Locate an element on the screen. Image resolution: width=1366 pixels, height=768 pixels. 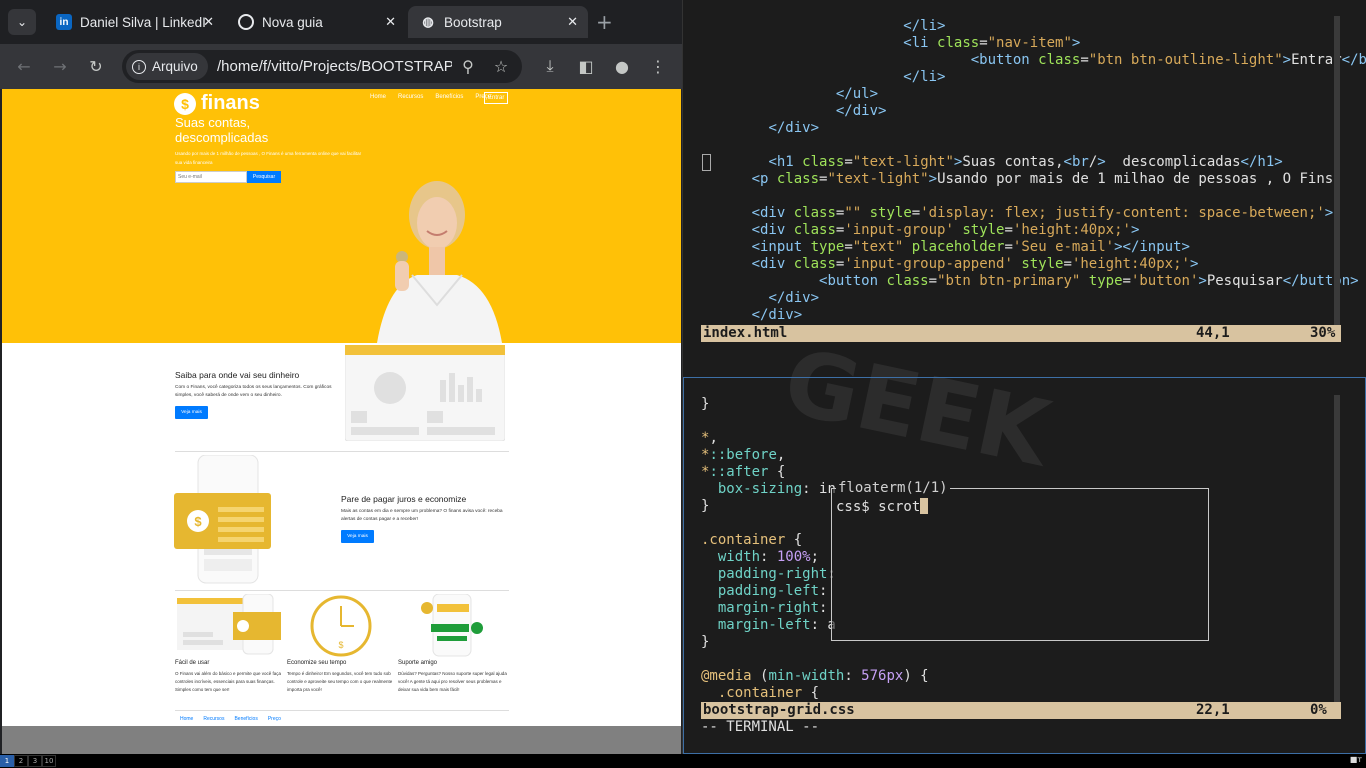
footer-link-recursos: Recursos is located at coordinates (213, 719).